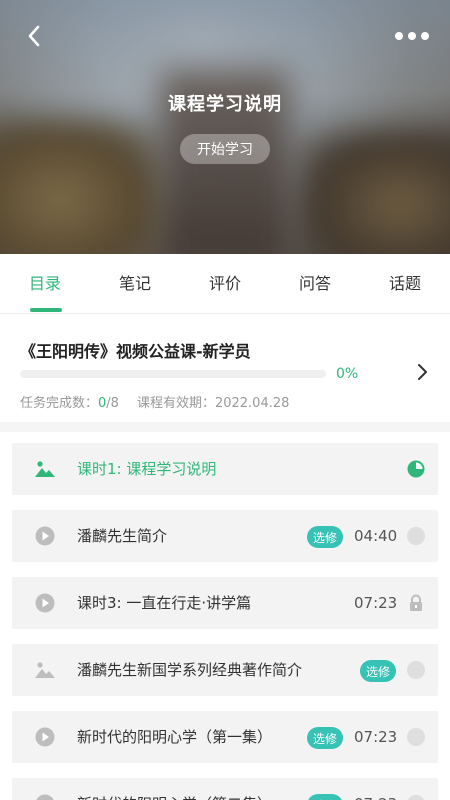 The width and height of the screenshot is (450, 800). What do you see at coordinates (59, 403) in the screenshot?
I see `task-count-label: 任务完成数：` at bounding box center [59, 403].